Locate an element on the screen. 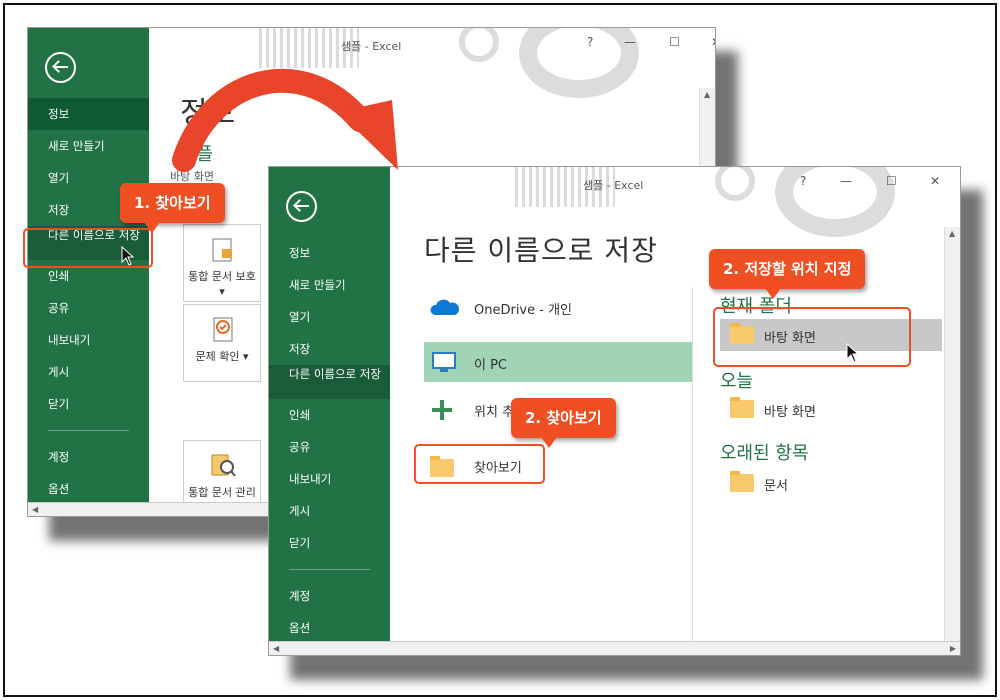  folder-label: 바탕 화면 is located at coordinates (790, 412).